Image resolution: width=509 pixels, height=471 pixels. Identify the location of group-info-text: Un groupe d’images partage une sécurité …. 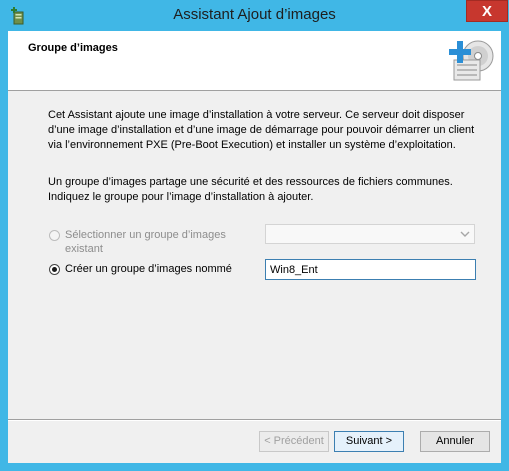
(250, 189).